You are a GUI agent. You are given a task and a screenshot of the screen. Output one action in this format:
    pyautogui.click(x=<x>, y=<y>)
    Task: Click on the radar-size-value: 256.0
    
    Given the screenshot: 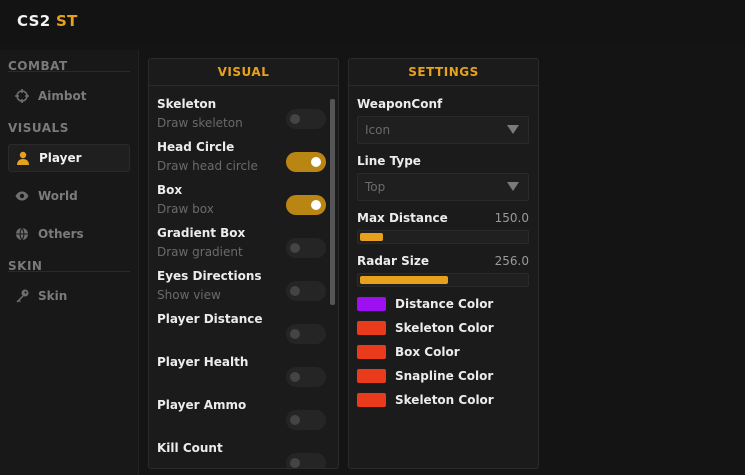 What is the action you would take?
    pyautogui.click(x=511, y=261)
    